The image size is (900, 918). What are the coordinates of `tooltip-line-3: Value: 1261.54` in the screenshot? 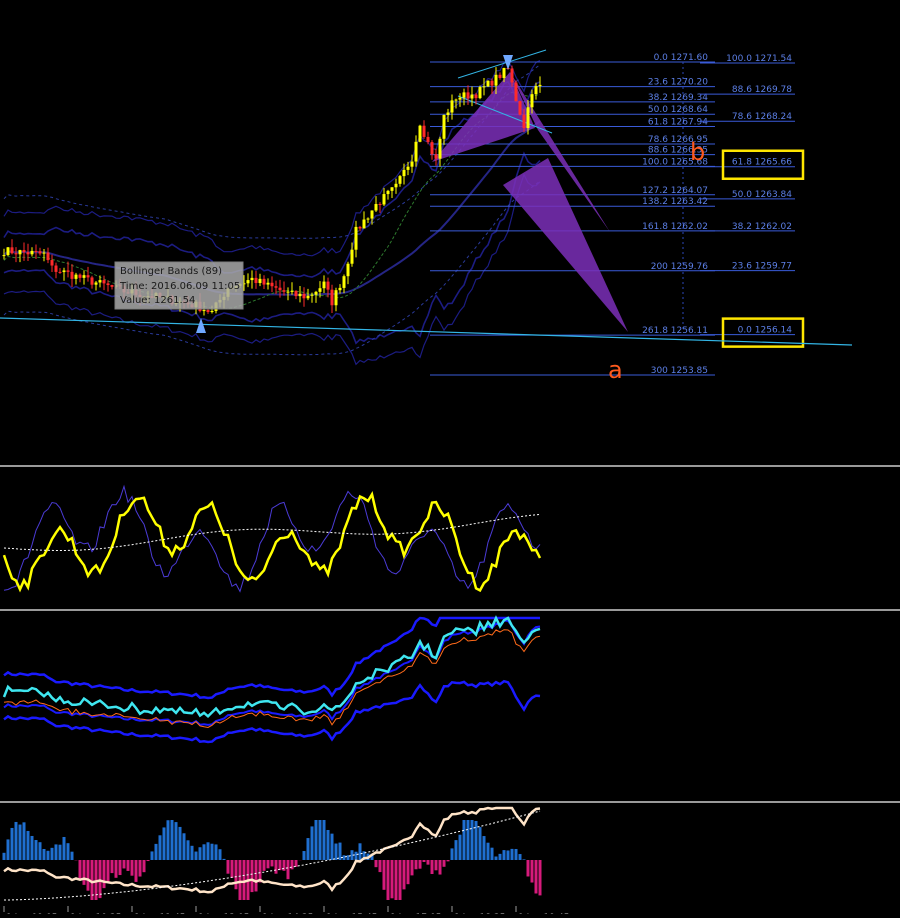 It's located at (157, 300).